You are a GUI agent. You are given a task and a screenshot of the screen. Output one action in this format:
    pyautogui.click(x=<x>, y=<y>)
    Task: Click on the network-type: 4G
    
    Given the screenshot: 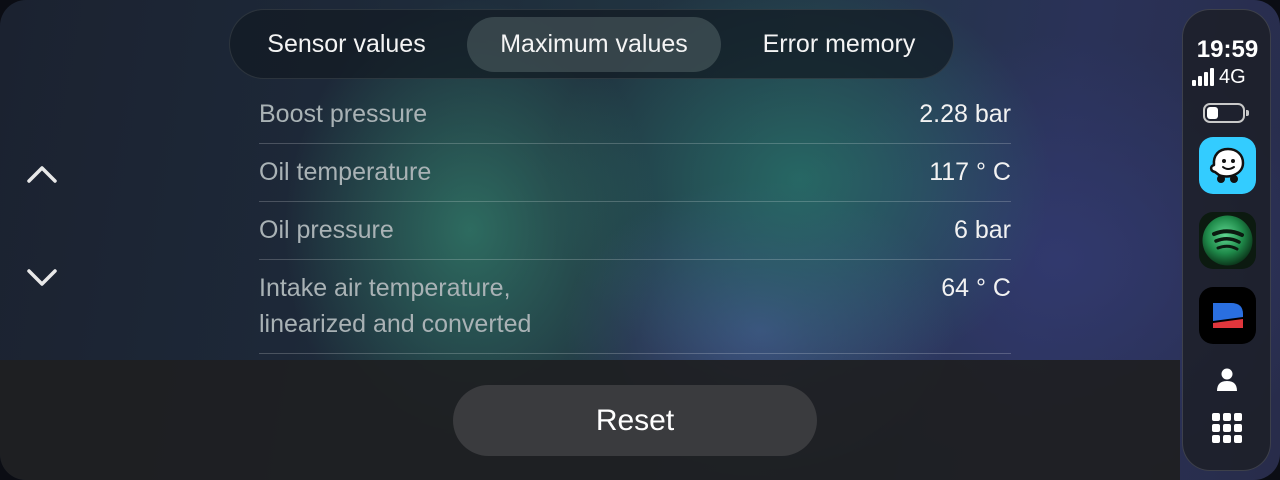 What is the action you would take?
    pyautogui.click(x=1232, y=76)
    